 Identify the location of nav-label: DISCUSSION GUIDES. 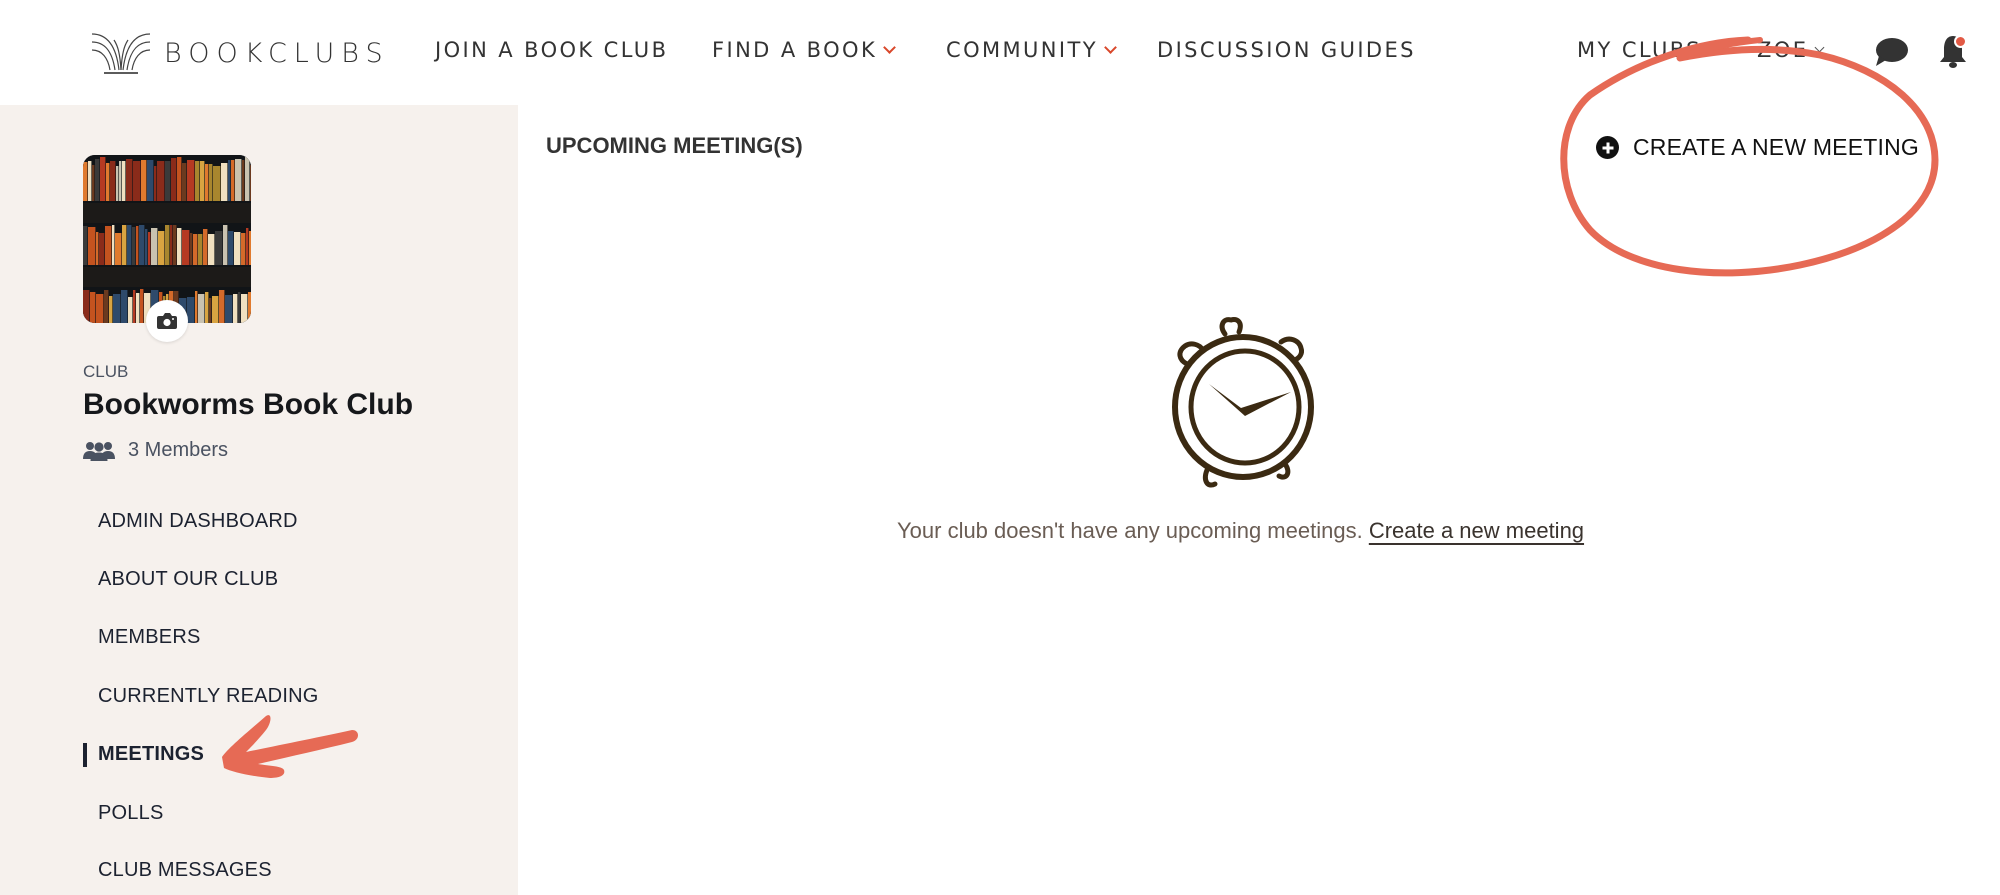
(1286, 50).